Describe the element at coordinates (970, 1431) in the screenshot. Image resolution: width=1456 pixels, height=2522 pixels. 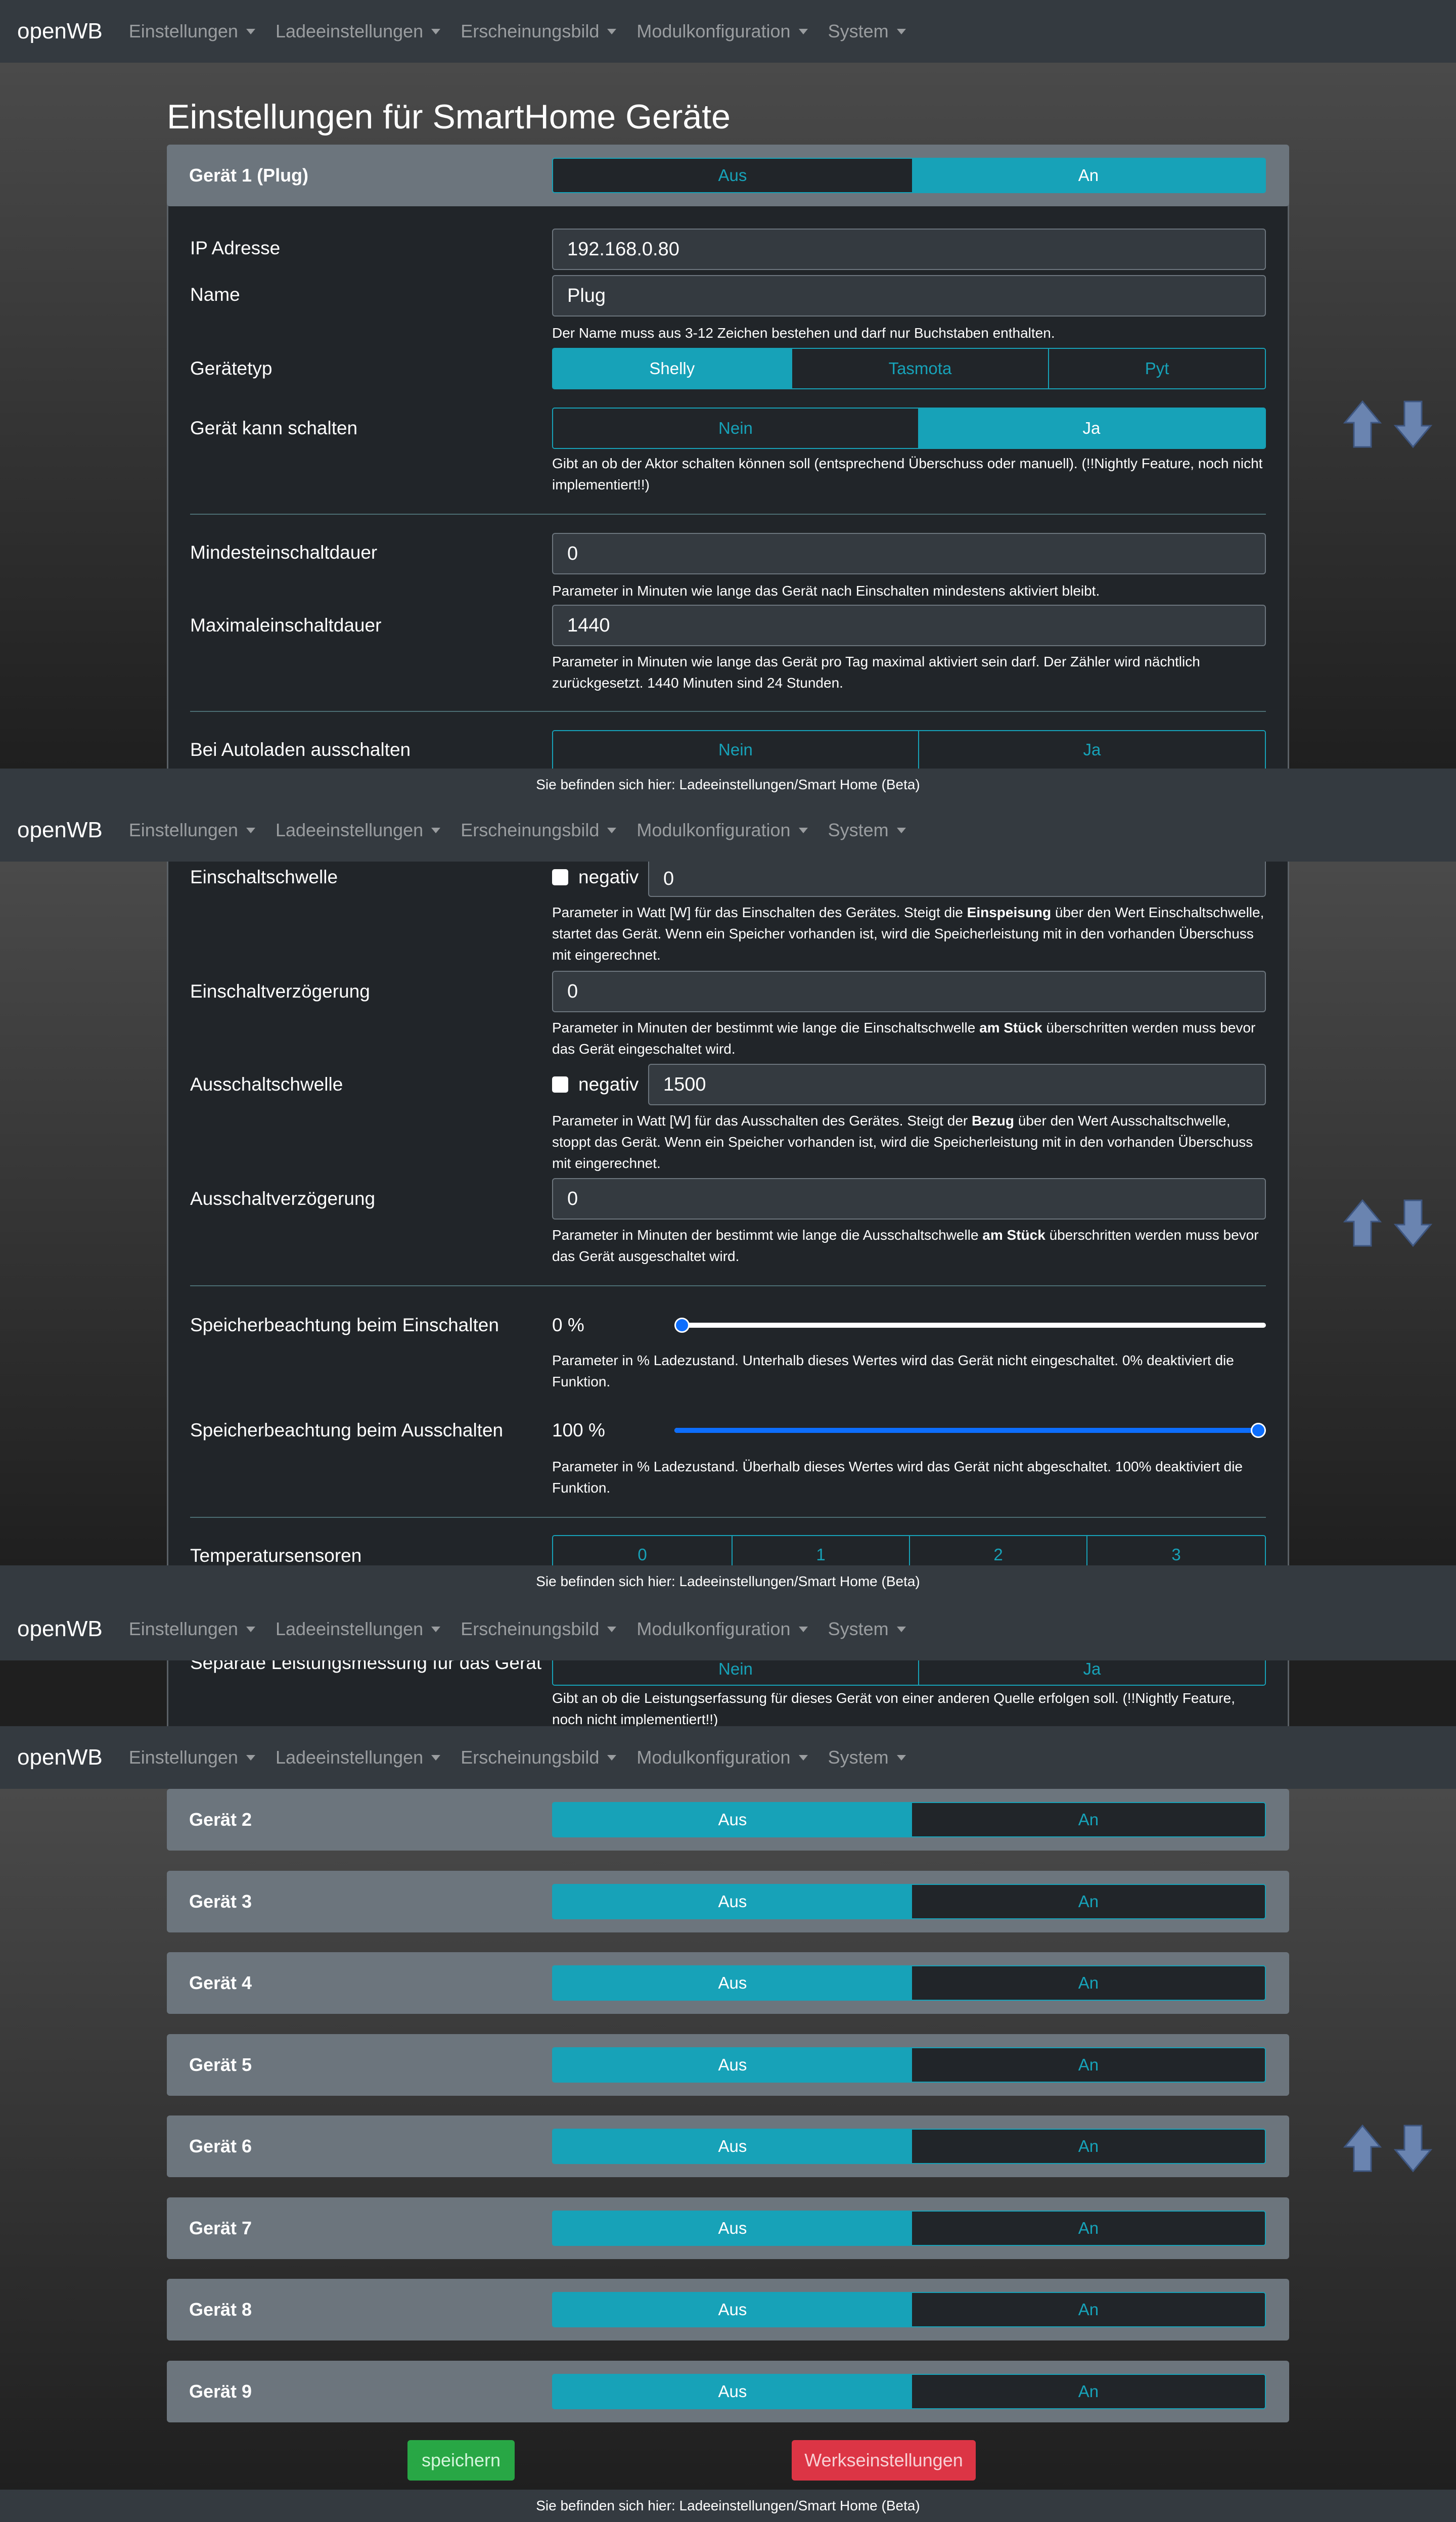
I see `storage-off-slider` at that location.